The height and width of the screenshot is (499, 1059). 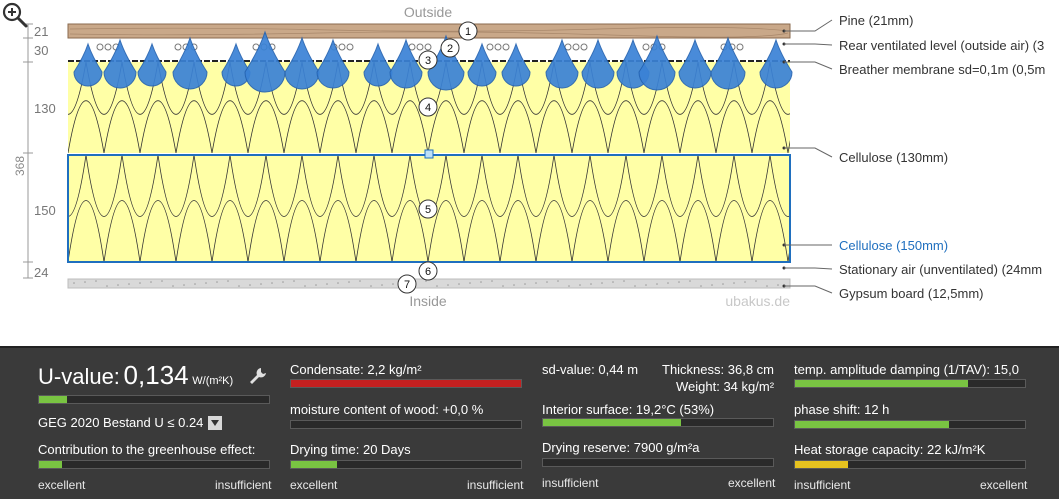 What do you see at coordinates (822, 485) in the screenshot?
I see `scale-insufficient-right: insufficient` at bounding box center [822, 485].